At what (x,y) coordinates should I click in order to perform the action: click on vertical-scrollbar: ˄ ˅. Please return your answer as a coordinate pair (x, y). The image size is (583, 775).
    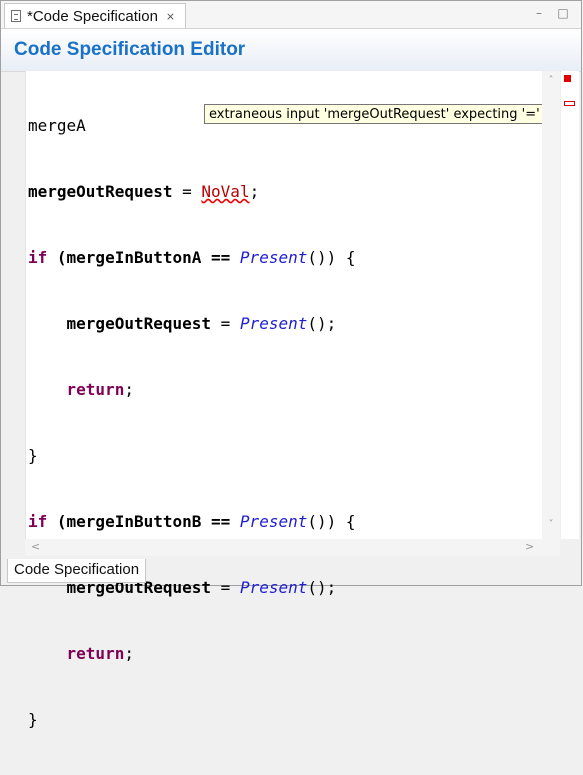
    Looking at the image, I should click on (551, 305).